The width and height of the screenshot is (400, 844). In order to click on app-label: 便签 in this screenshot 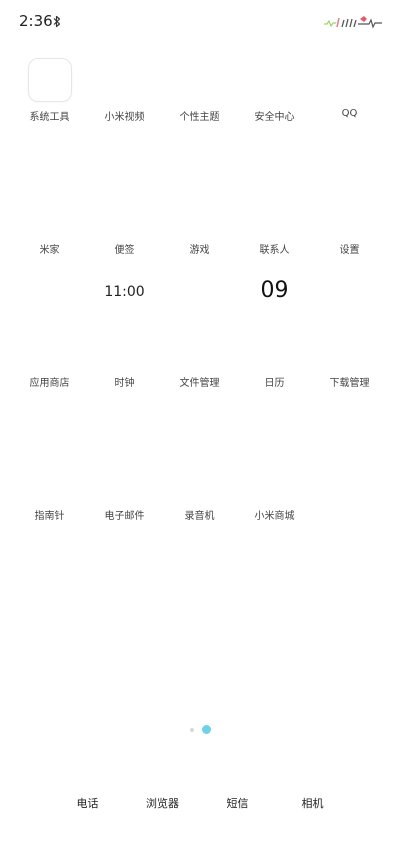, I will do `click(124, 250)`.